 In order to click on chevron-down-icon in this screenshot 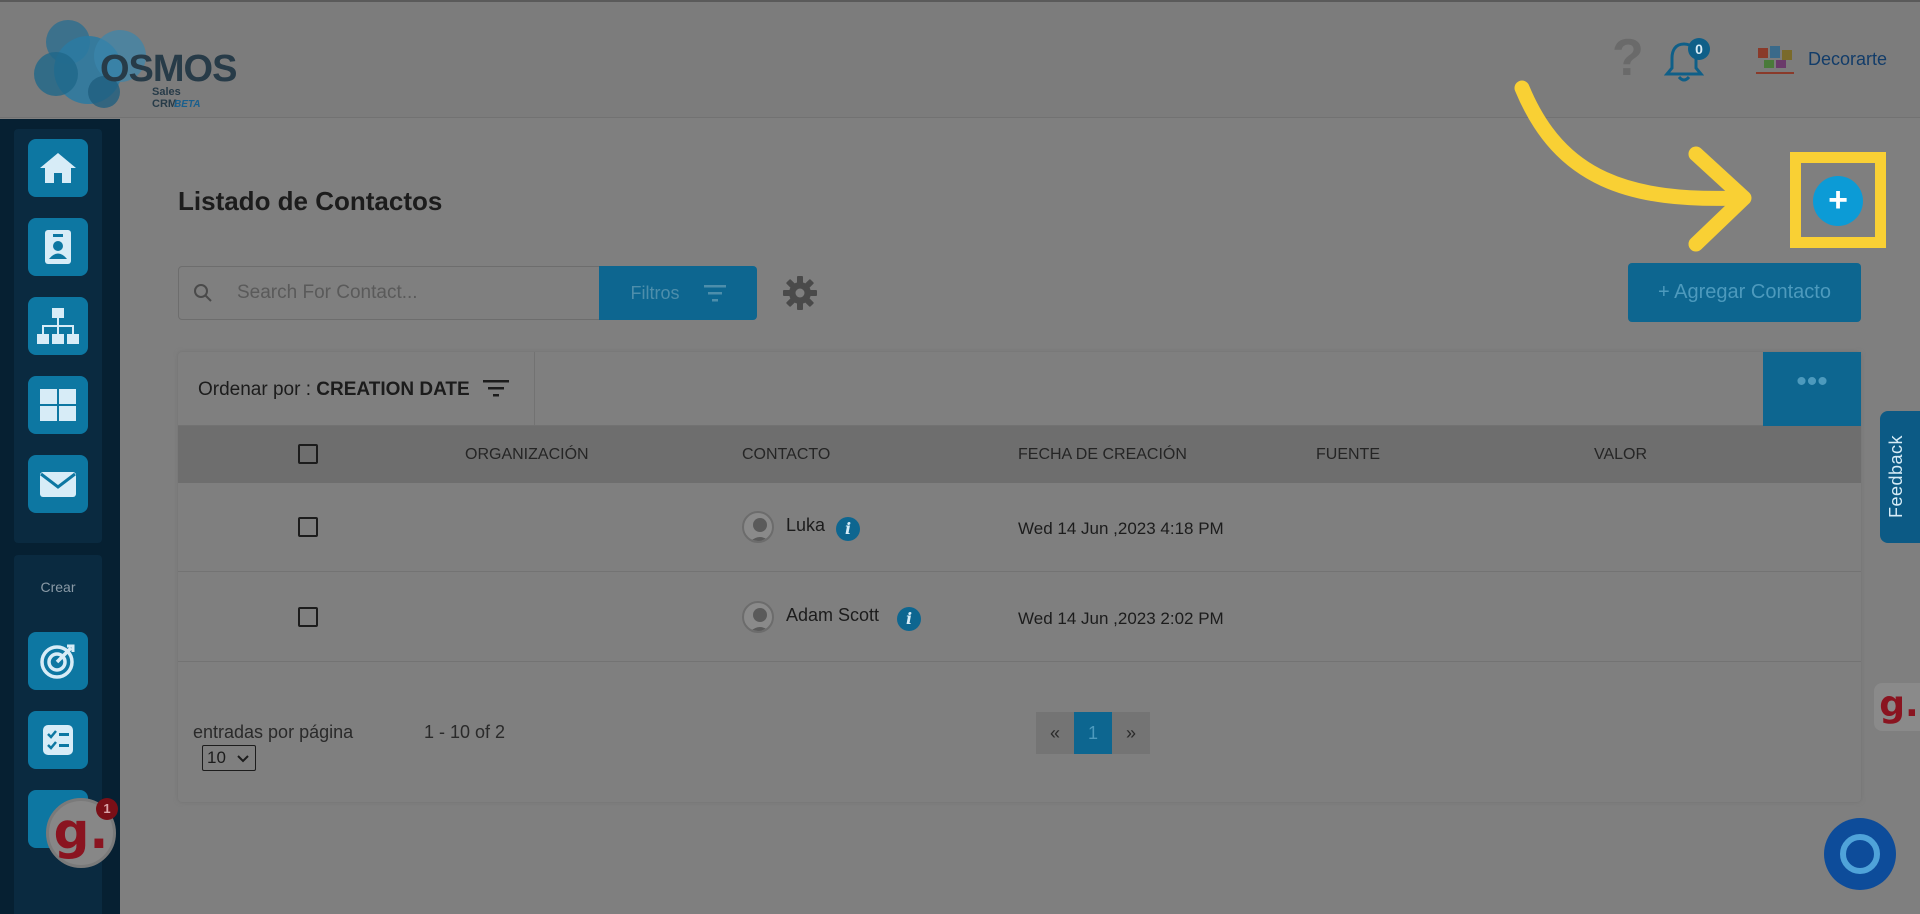, I will do `click(243, 759)`.